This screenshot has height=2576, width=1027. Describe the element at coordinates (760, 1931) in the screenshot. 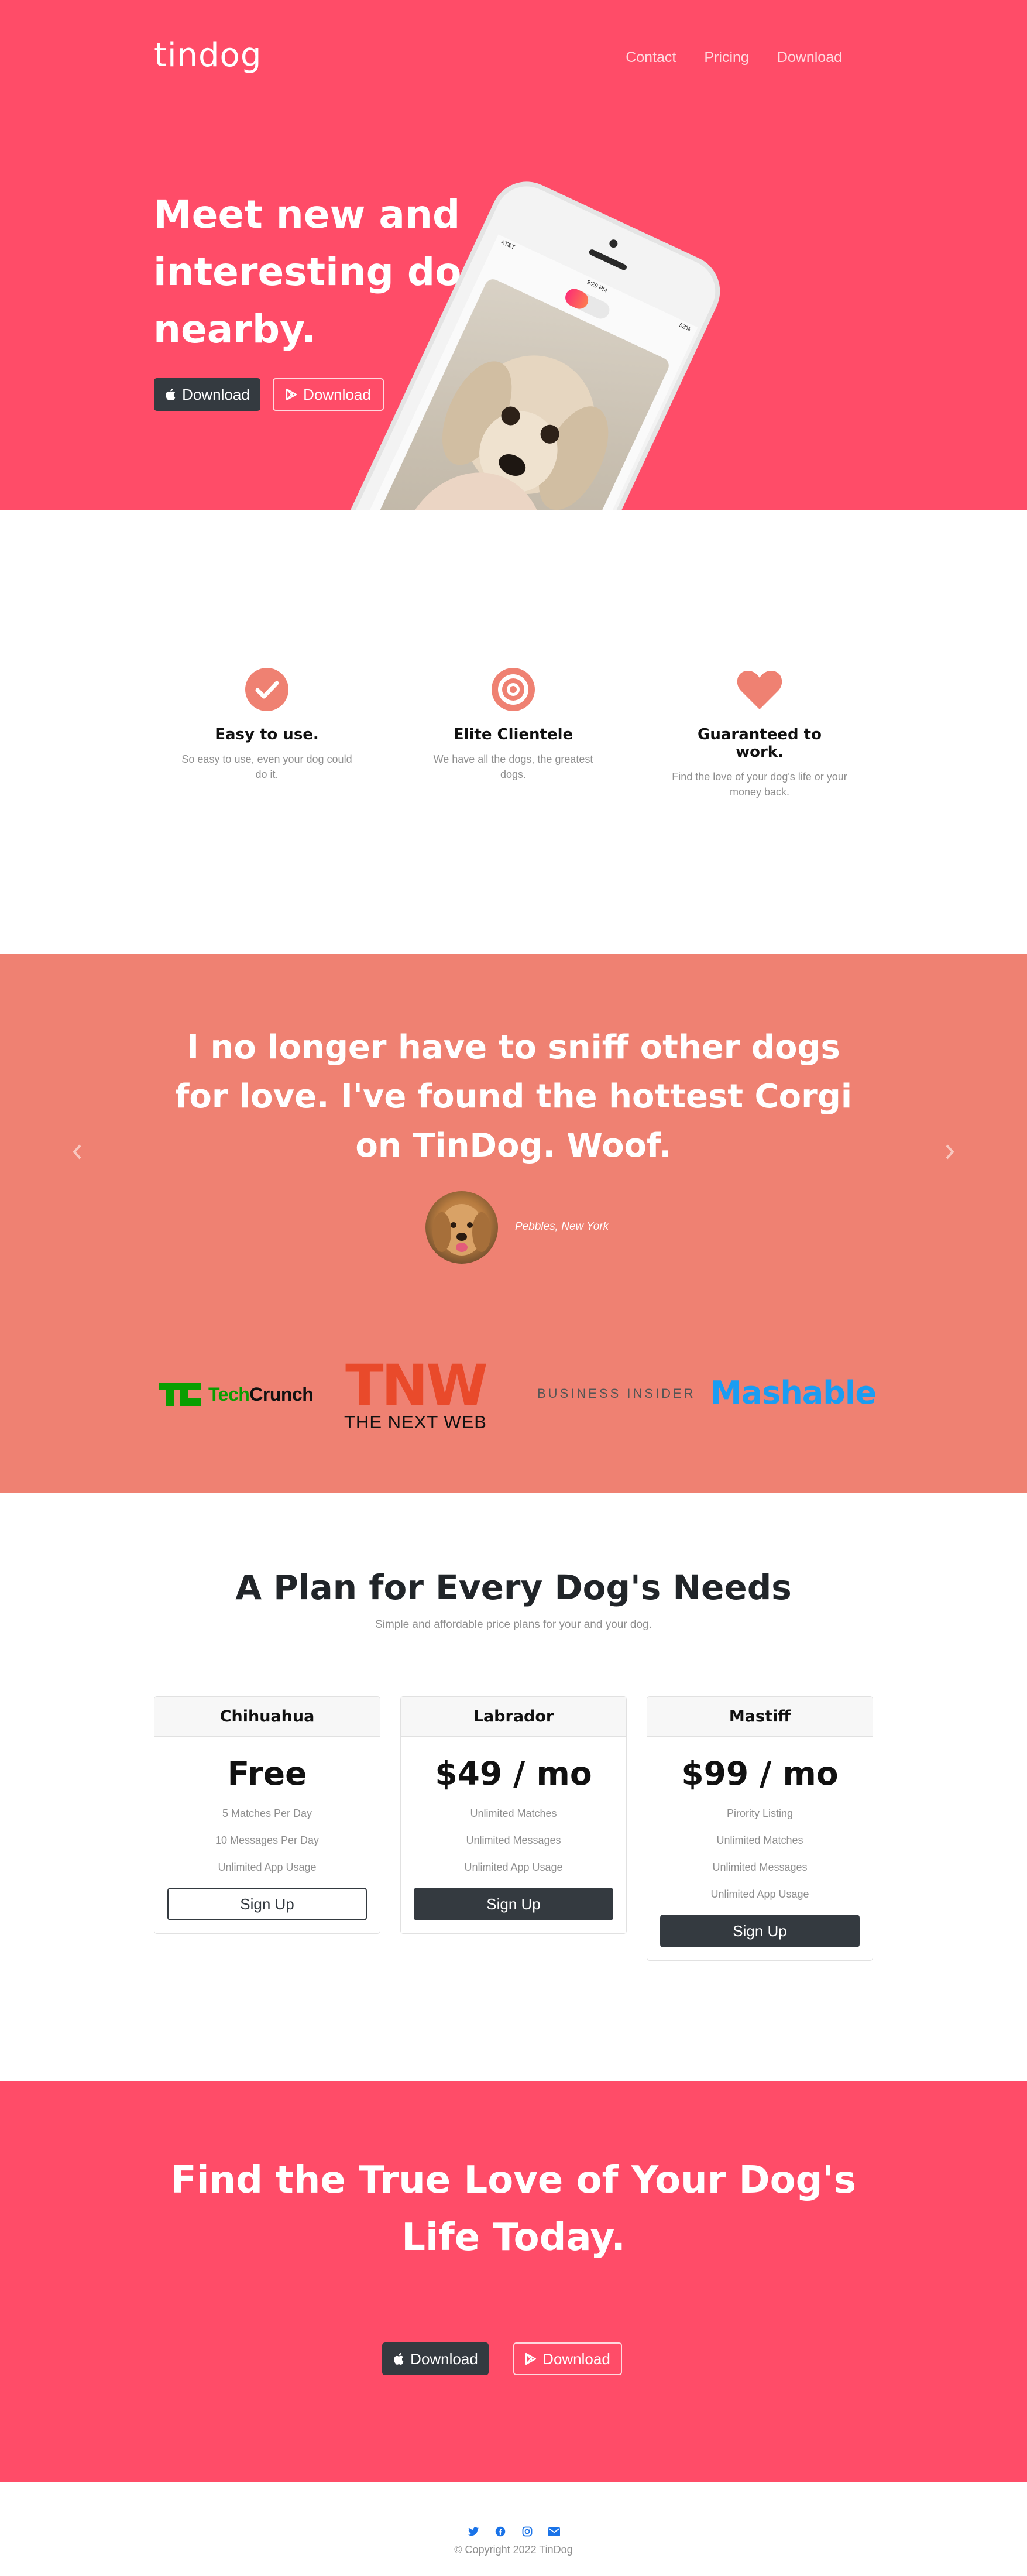

I see `signup-button-mastiff: Sign Up` at that location.